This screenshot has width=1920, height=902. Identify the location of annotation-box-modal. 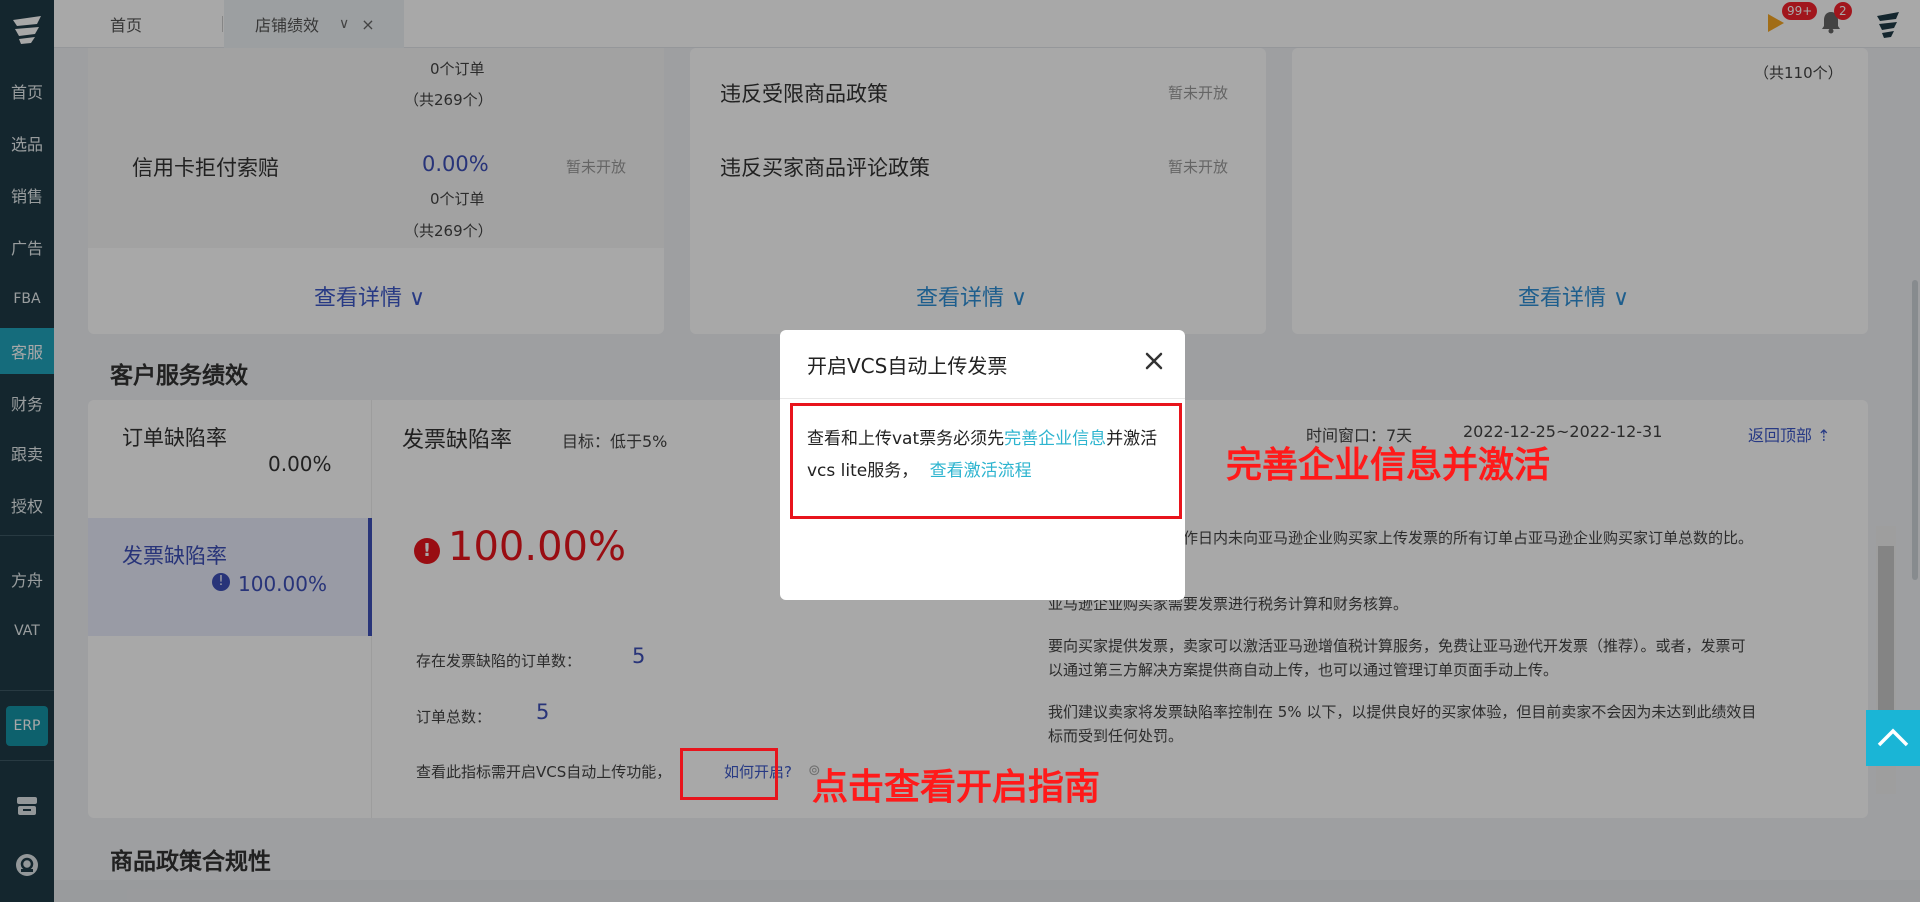
(986, 461).